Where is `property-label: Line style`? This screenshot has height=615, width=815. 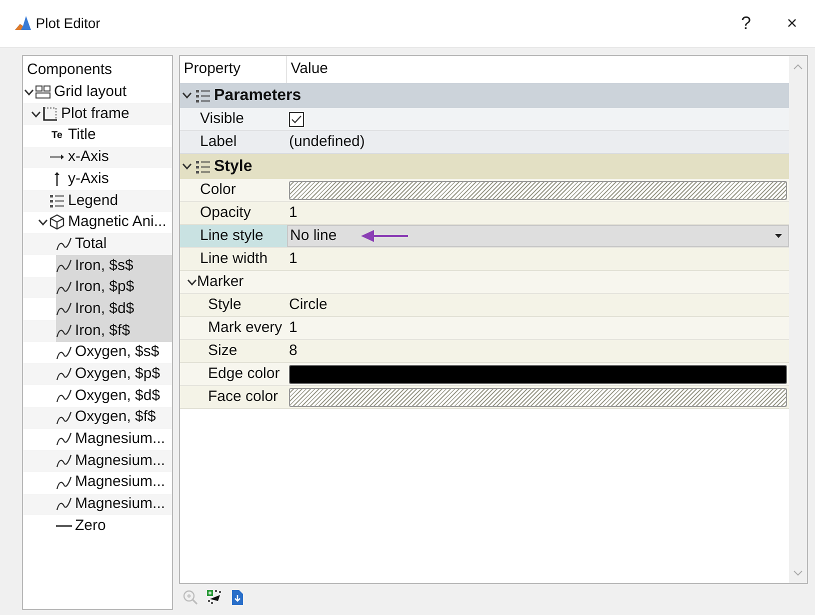
property-label: Line style is located at coordinates (233, 236).